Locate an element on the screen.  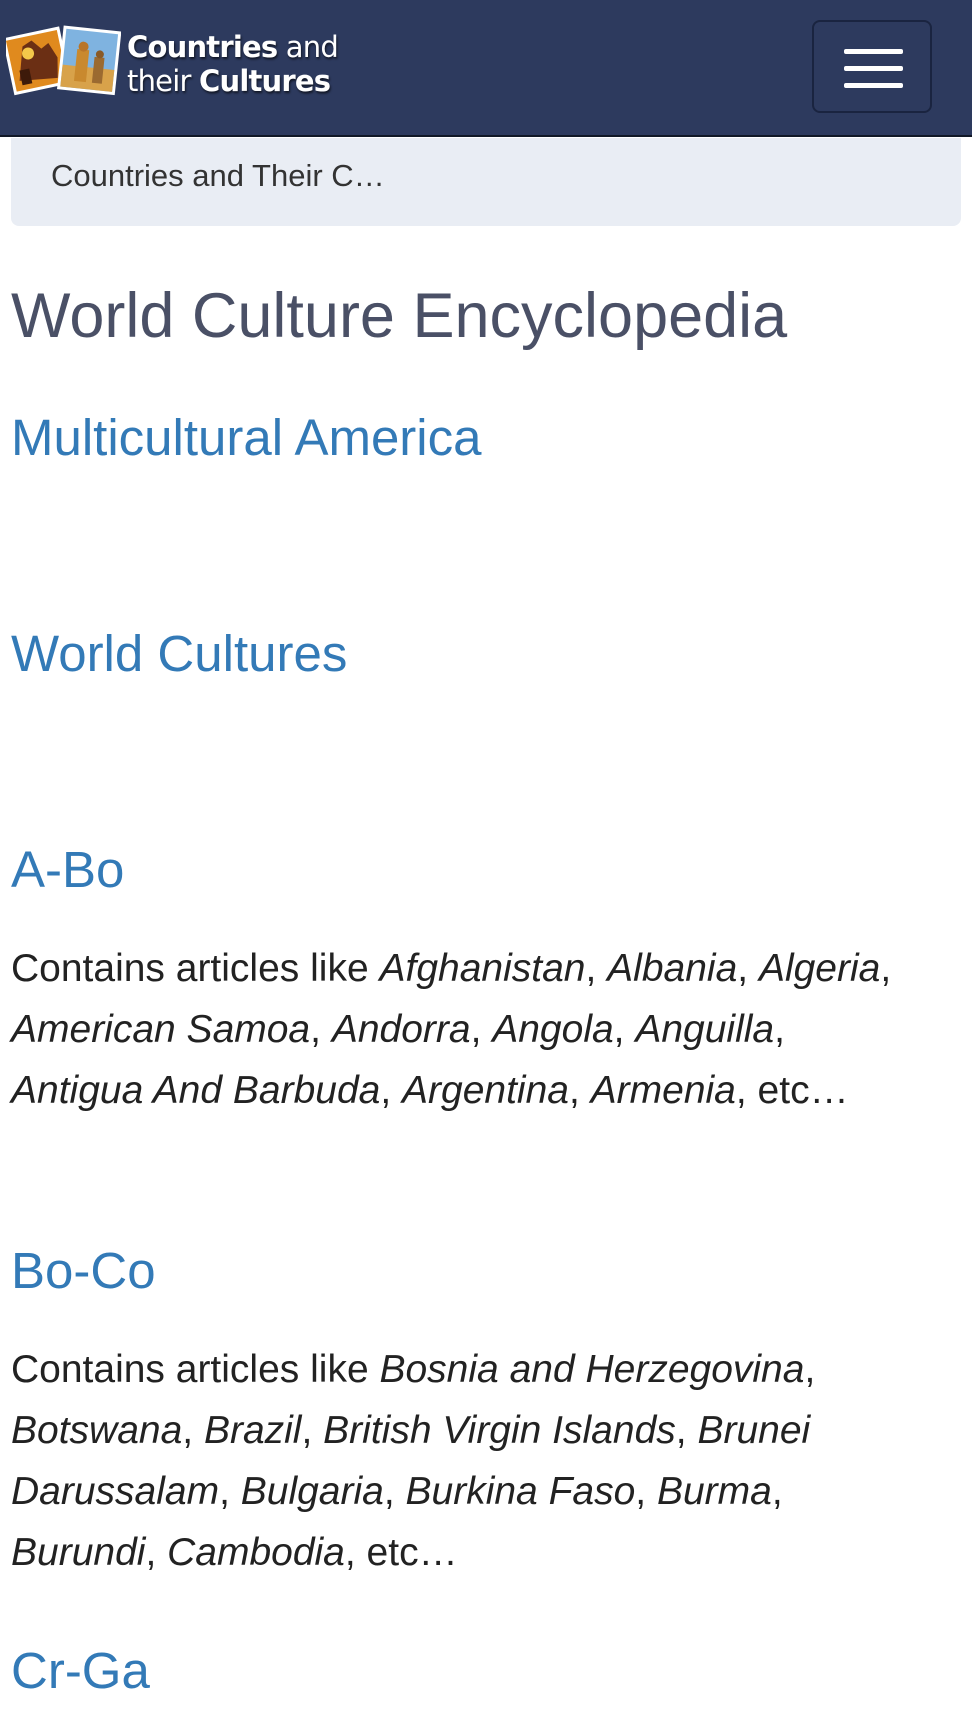
country-name: Cambodia is located at coordinates (256, 1552).